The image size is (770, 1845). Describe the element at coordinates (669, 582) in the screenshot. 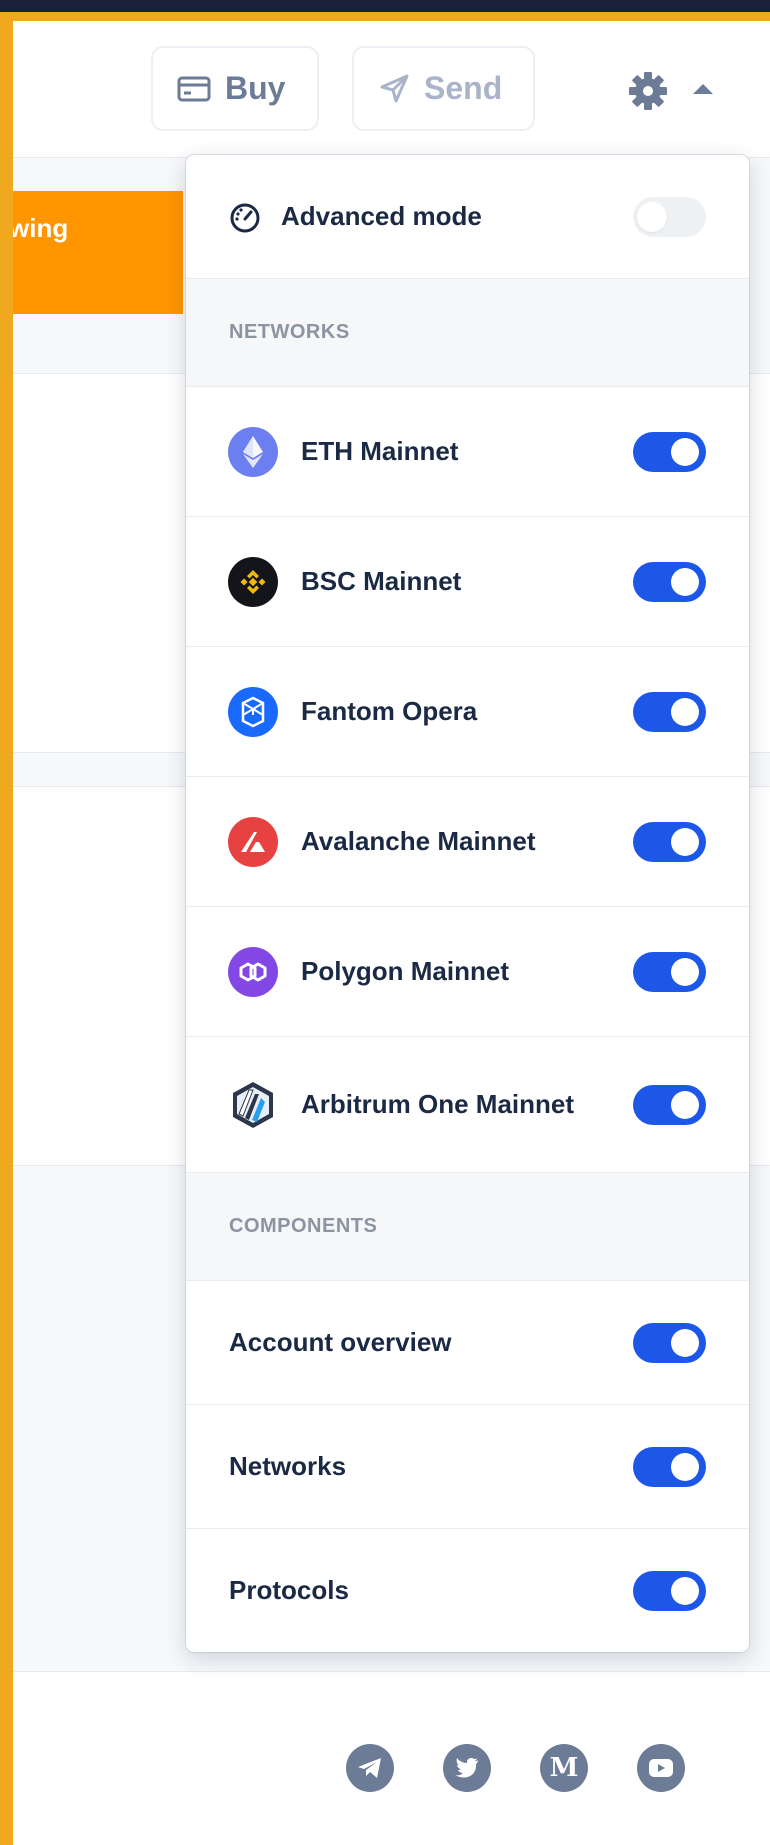

I see `bsc-toggle` at that location.